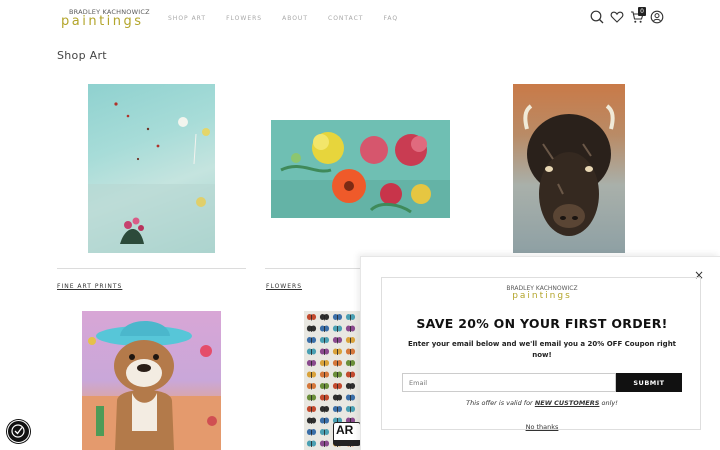 This screenshot has height=450, width=720. Describe the element at coordinates (569, 168) in the screenshot. I see `painting-bison` at that location.